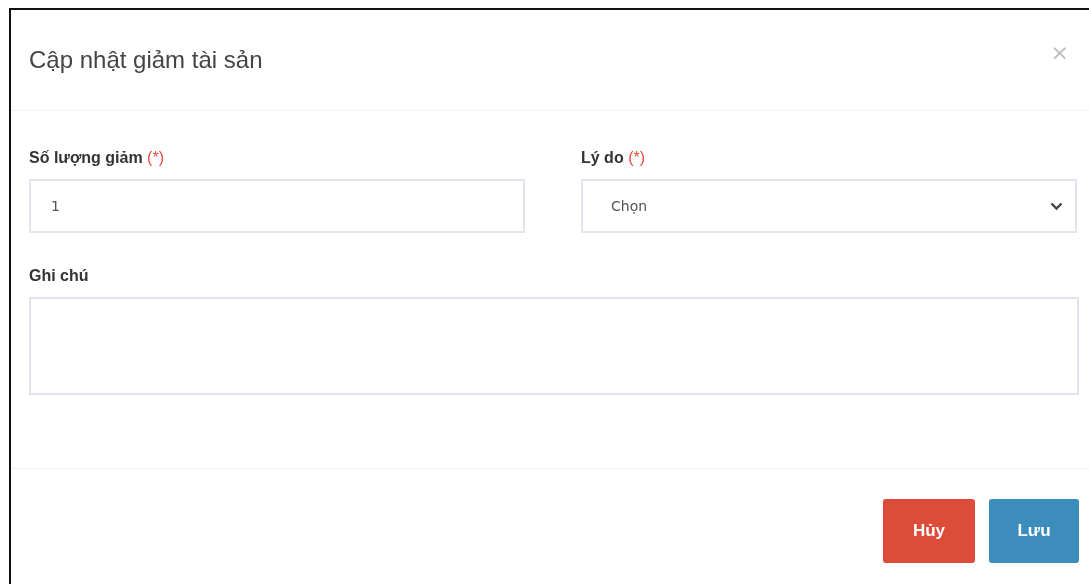 This screenshot has height=584, width=1089. Describe the element at coordinates (829, 206) in the screenshot. I see `reason-select: Chọn` at that location.